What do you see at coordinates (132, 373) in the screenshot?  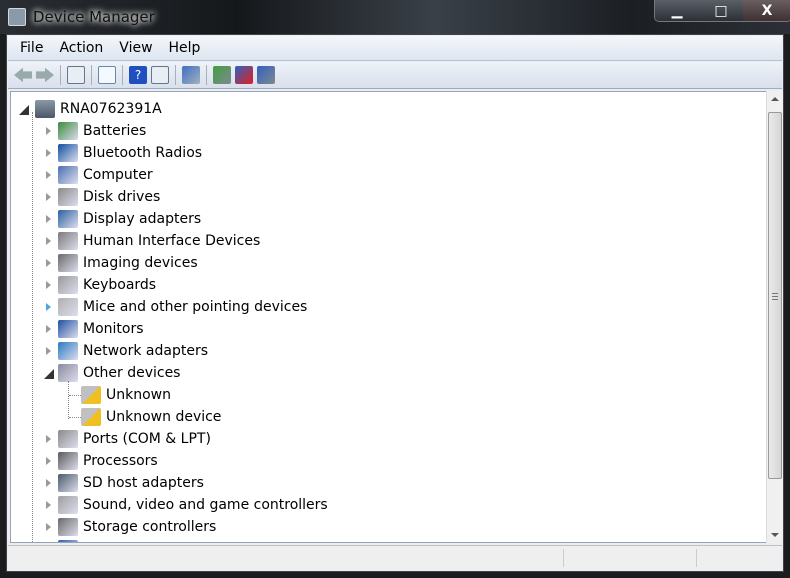 I see `tree-item-label: Other devices` at bounding box center [132, 373].